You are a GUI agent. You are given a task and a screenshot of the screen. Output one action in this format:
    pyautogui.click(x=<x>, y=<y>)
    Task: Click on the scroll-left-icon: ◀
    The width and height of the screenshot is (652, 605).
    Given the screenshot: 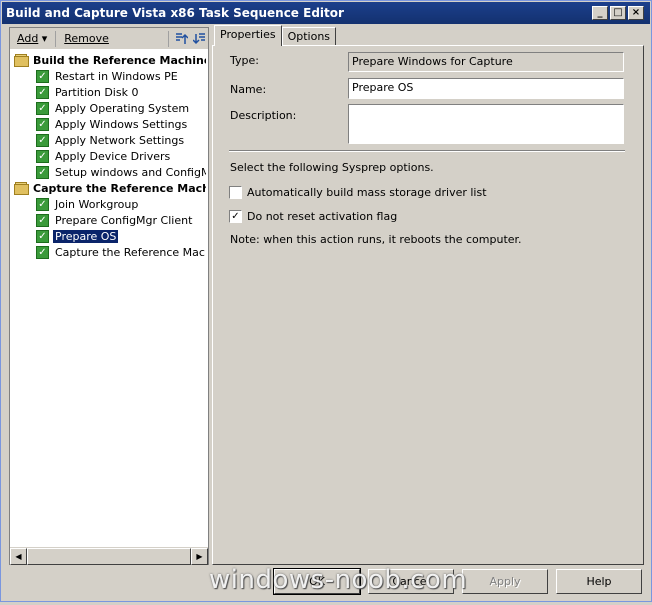 What is the action you would take?
    pyautogui.click(x=18, y=556)
    